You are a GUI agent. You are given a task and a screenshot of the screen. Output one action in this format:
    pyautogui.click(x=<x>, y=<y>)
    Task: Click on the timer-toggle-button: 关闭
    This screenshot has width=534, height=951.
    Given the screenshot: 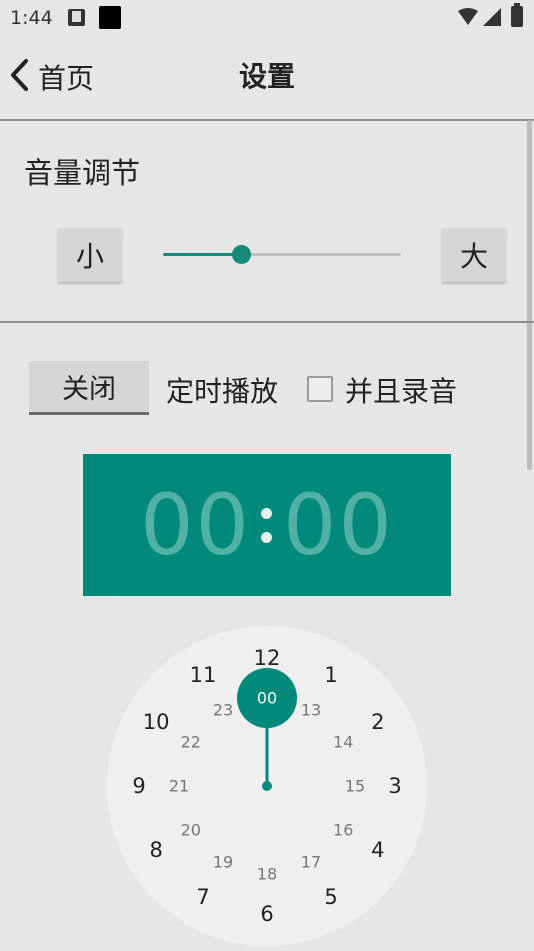 What is the action you would take?
    pyautogui.click(x=89, y=388)
    